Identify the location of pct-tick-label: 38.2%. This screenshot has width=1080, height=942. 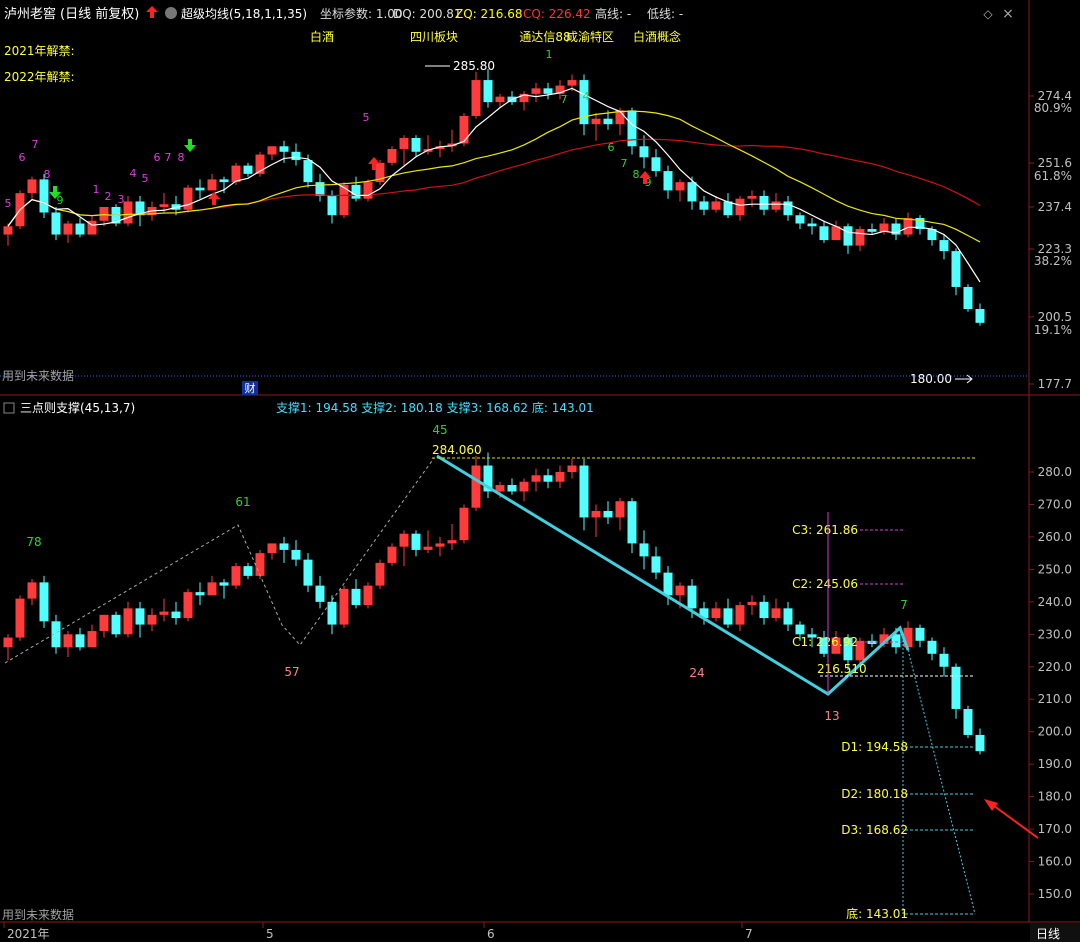
(1053, 261).